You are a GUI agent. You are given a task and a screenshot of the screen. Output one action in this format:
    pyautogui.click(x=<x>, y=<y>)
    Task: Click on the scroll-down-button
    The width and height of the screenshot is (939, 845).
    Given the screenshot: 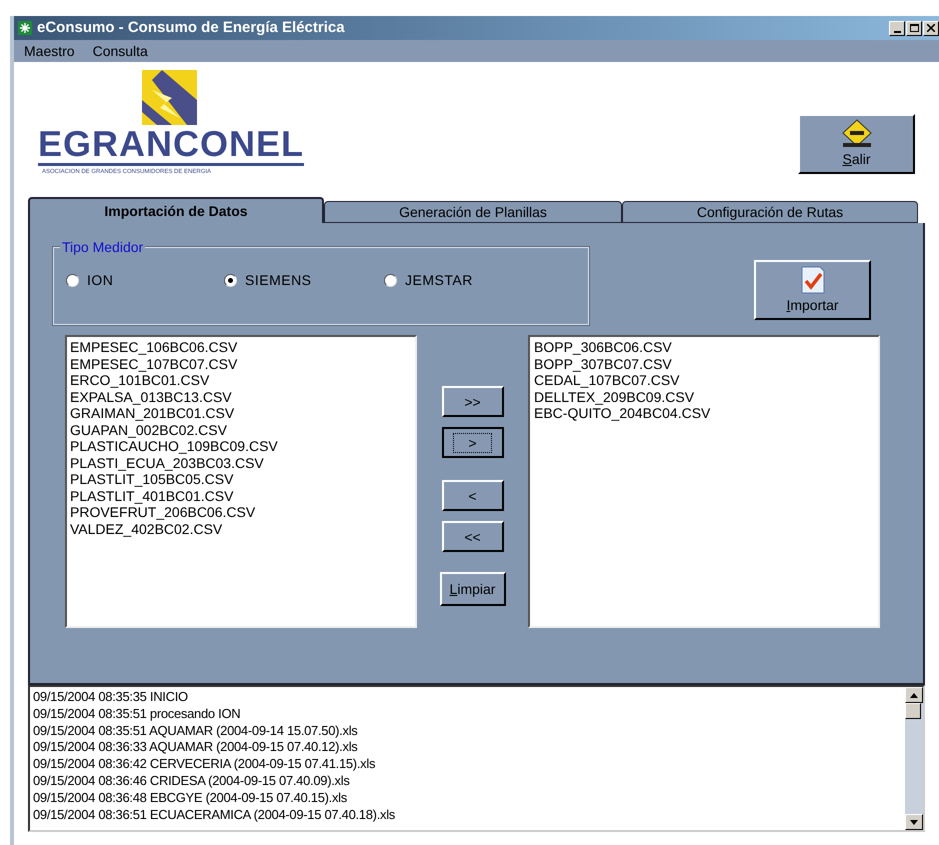 What is the action you would take?
    pyautogui.click(x=914, y=822)
    